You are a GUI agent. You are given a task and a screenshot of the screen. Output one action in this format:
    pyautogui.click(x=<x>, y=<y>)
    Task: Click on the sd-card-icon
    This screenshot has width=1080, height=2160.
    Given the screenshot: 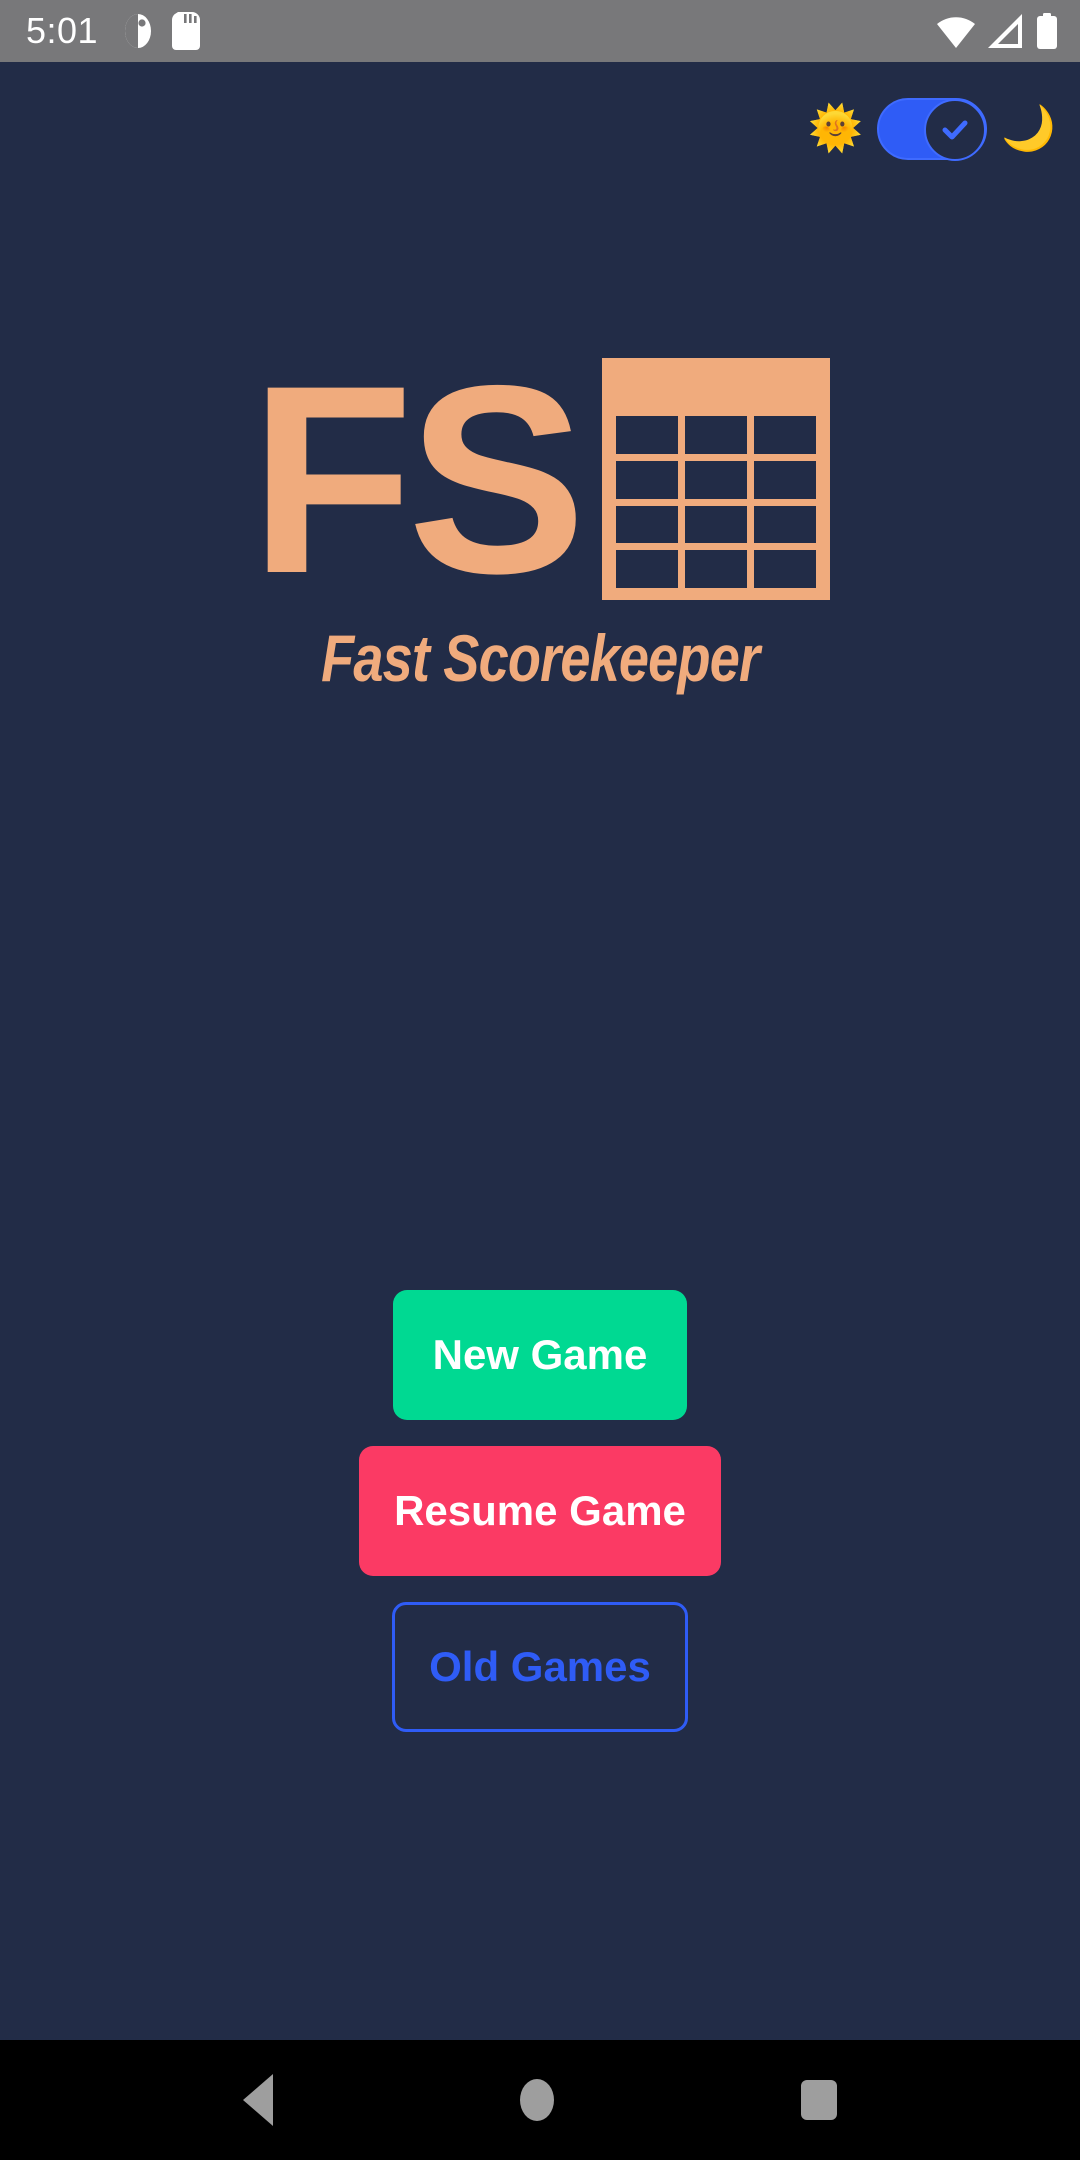 What is the action you would take?
    pyautogui.click(x=186, y=31)
    